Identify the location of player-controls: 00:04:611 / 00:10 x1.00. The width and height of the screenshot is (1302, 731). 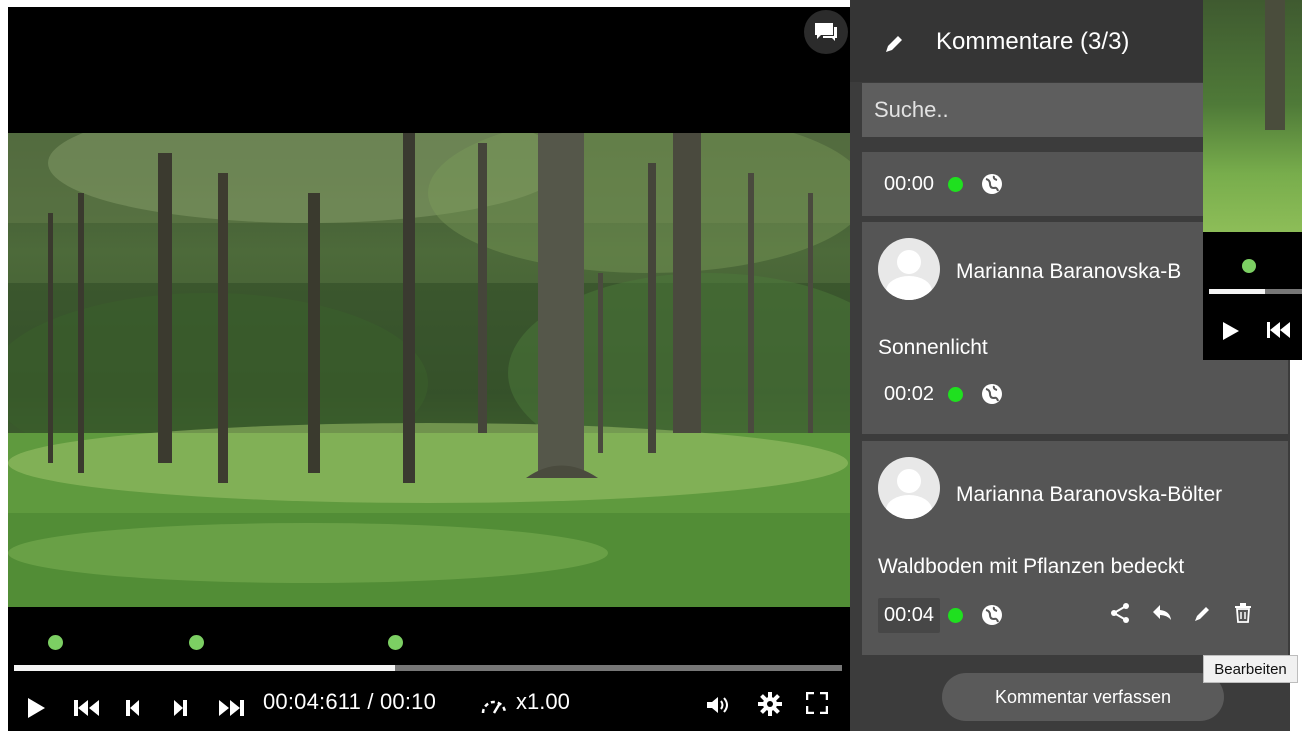
(429, 705).